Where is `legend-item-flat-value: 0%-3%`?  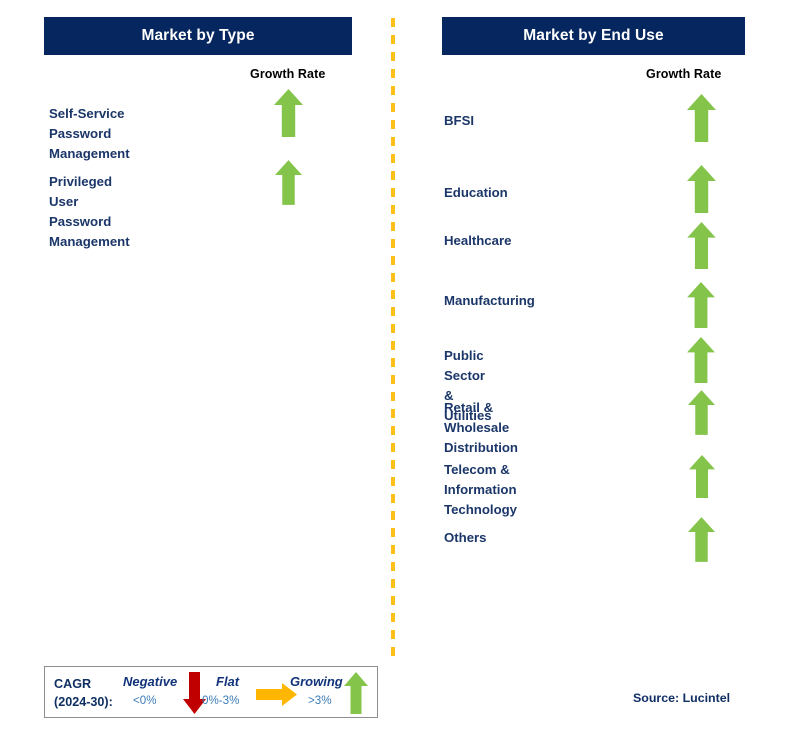
legend-item-flat-value: 0%-3% is located at coordinates (221, 700).